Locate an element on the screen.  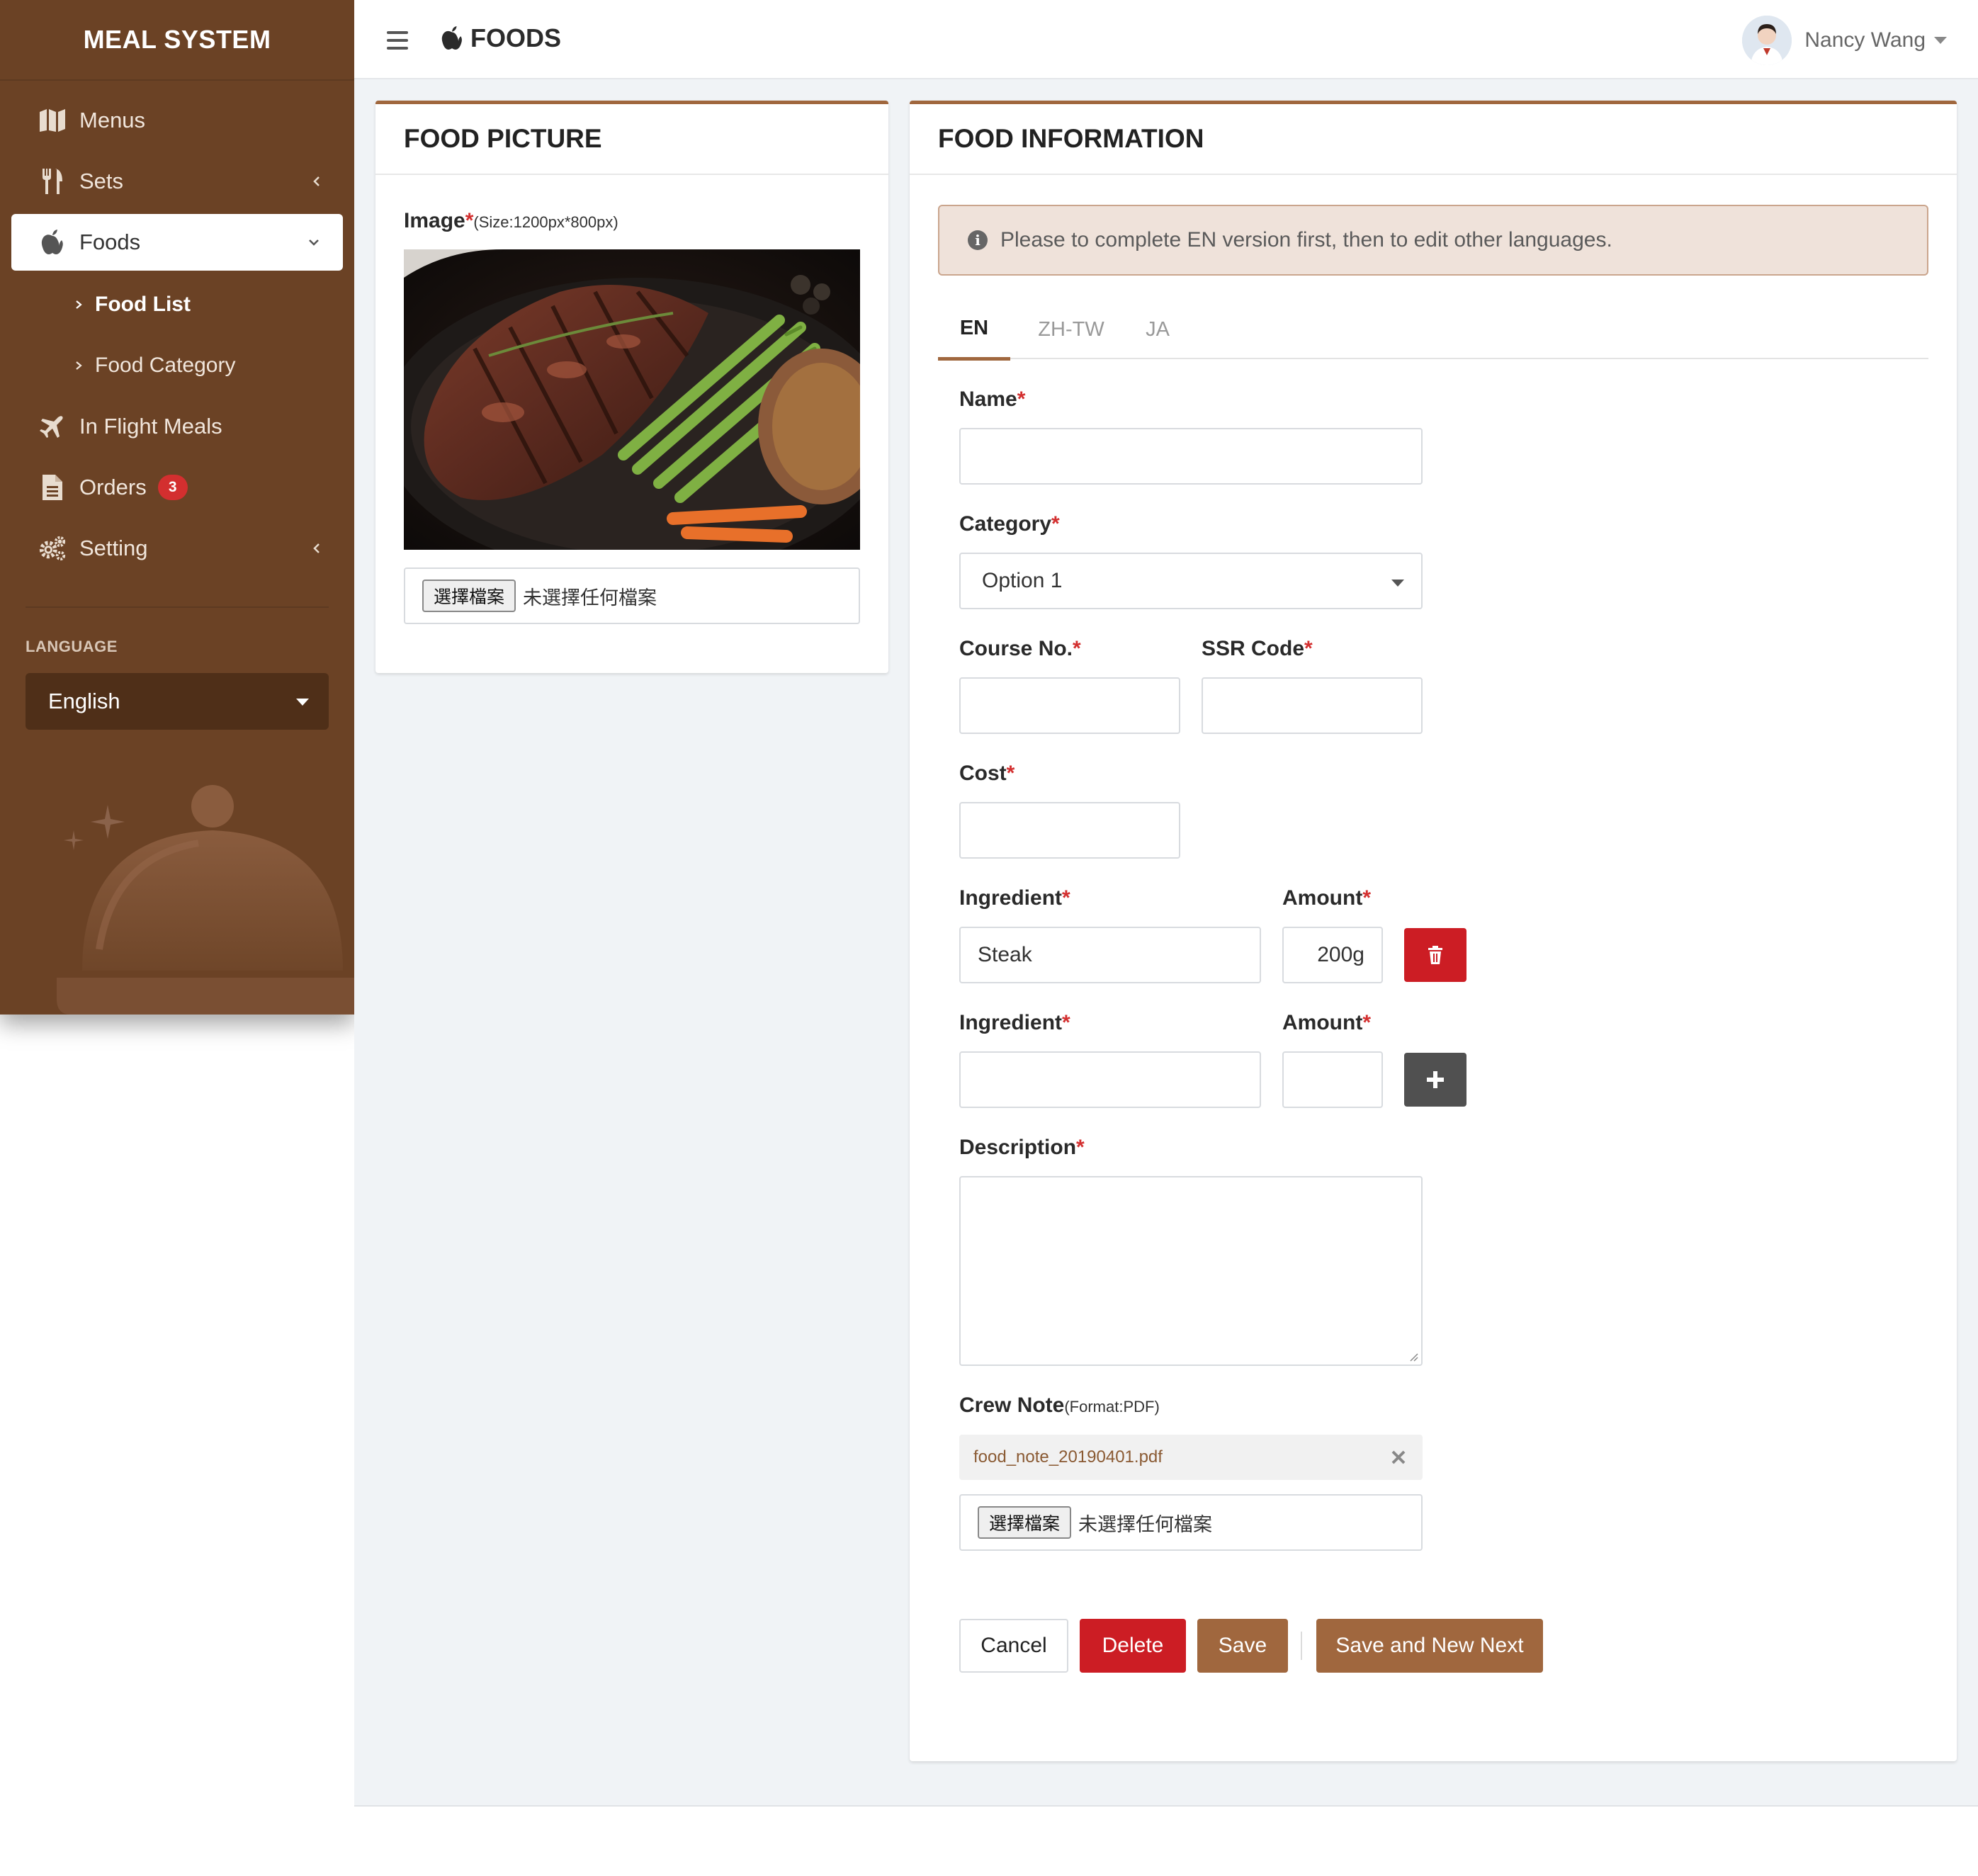
remove-ingredient-button is located at coordinates (1435, 955).